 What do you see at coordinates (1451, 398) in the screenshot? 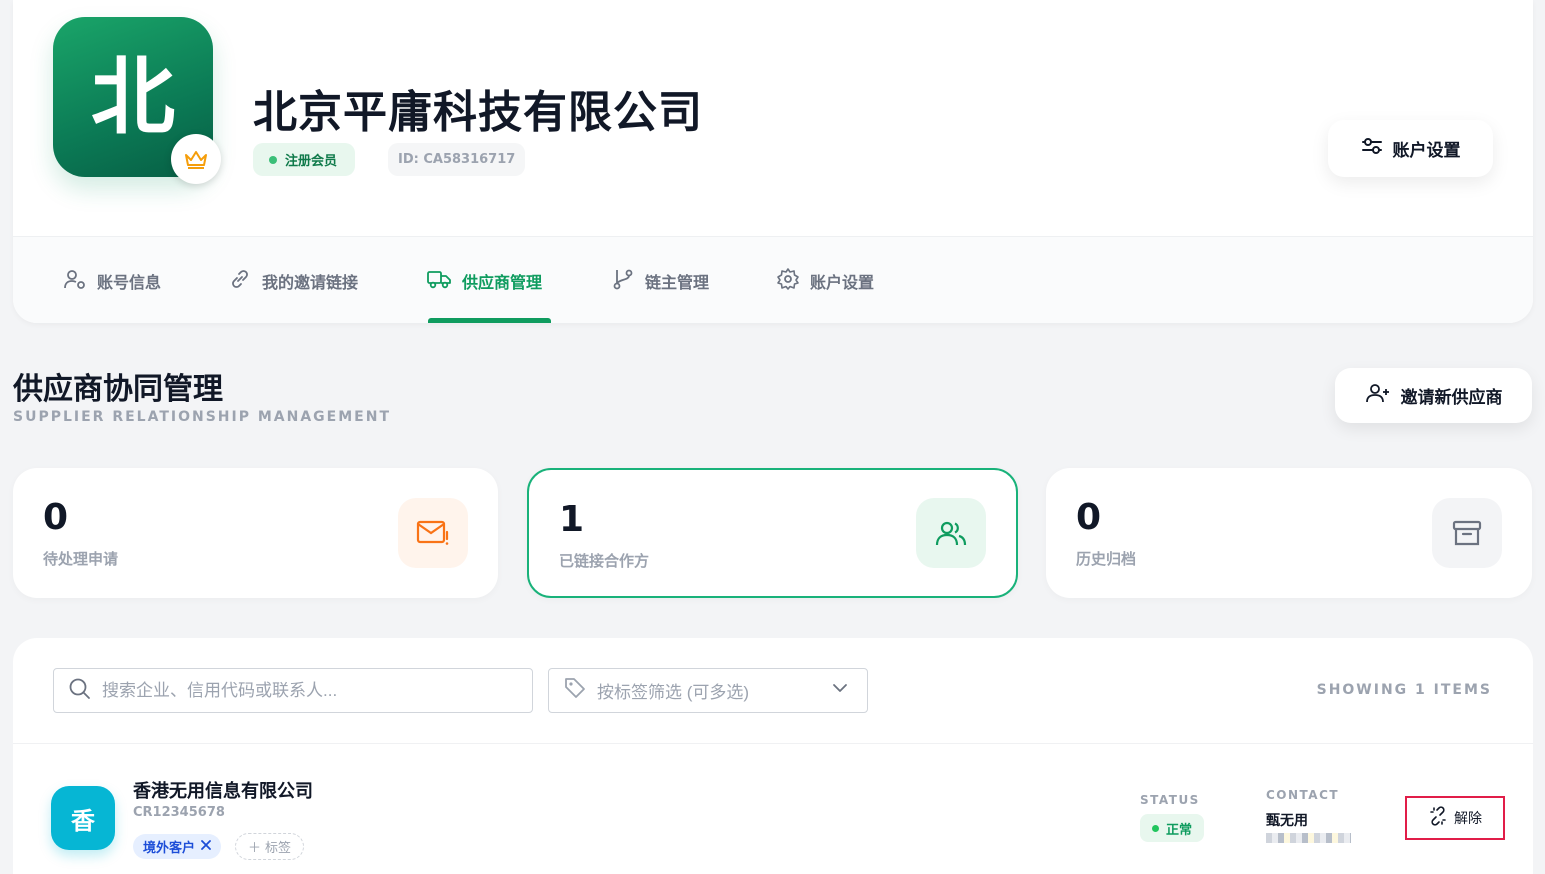
I see `invite-supplier-label: 邀请新供应商` at bounding box center [1451, 398].